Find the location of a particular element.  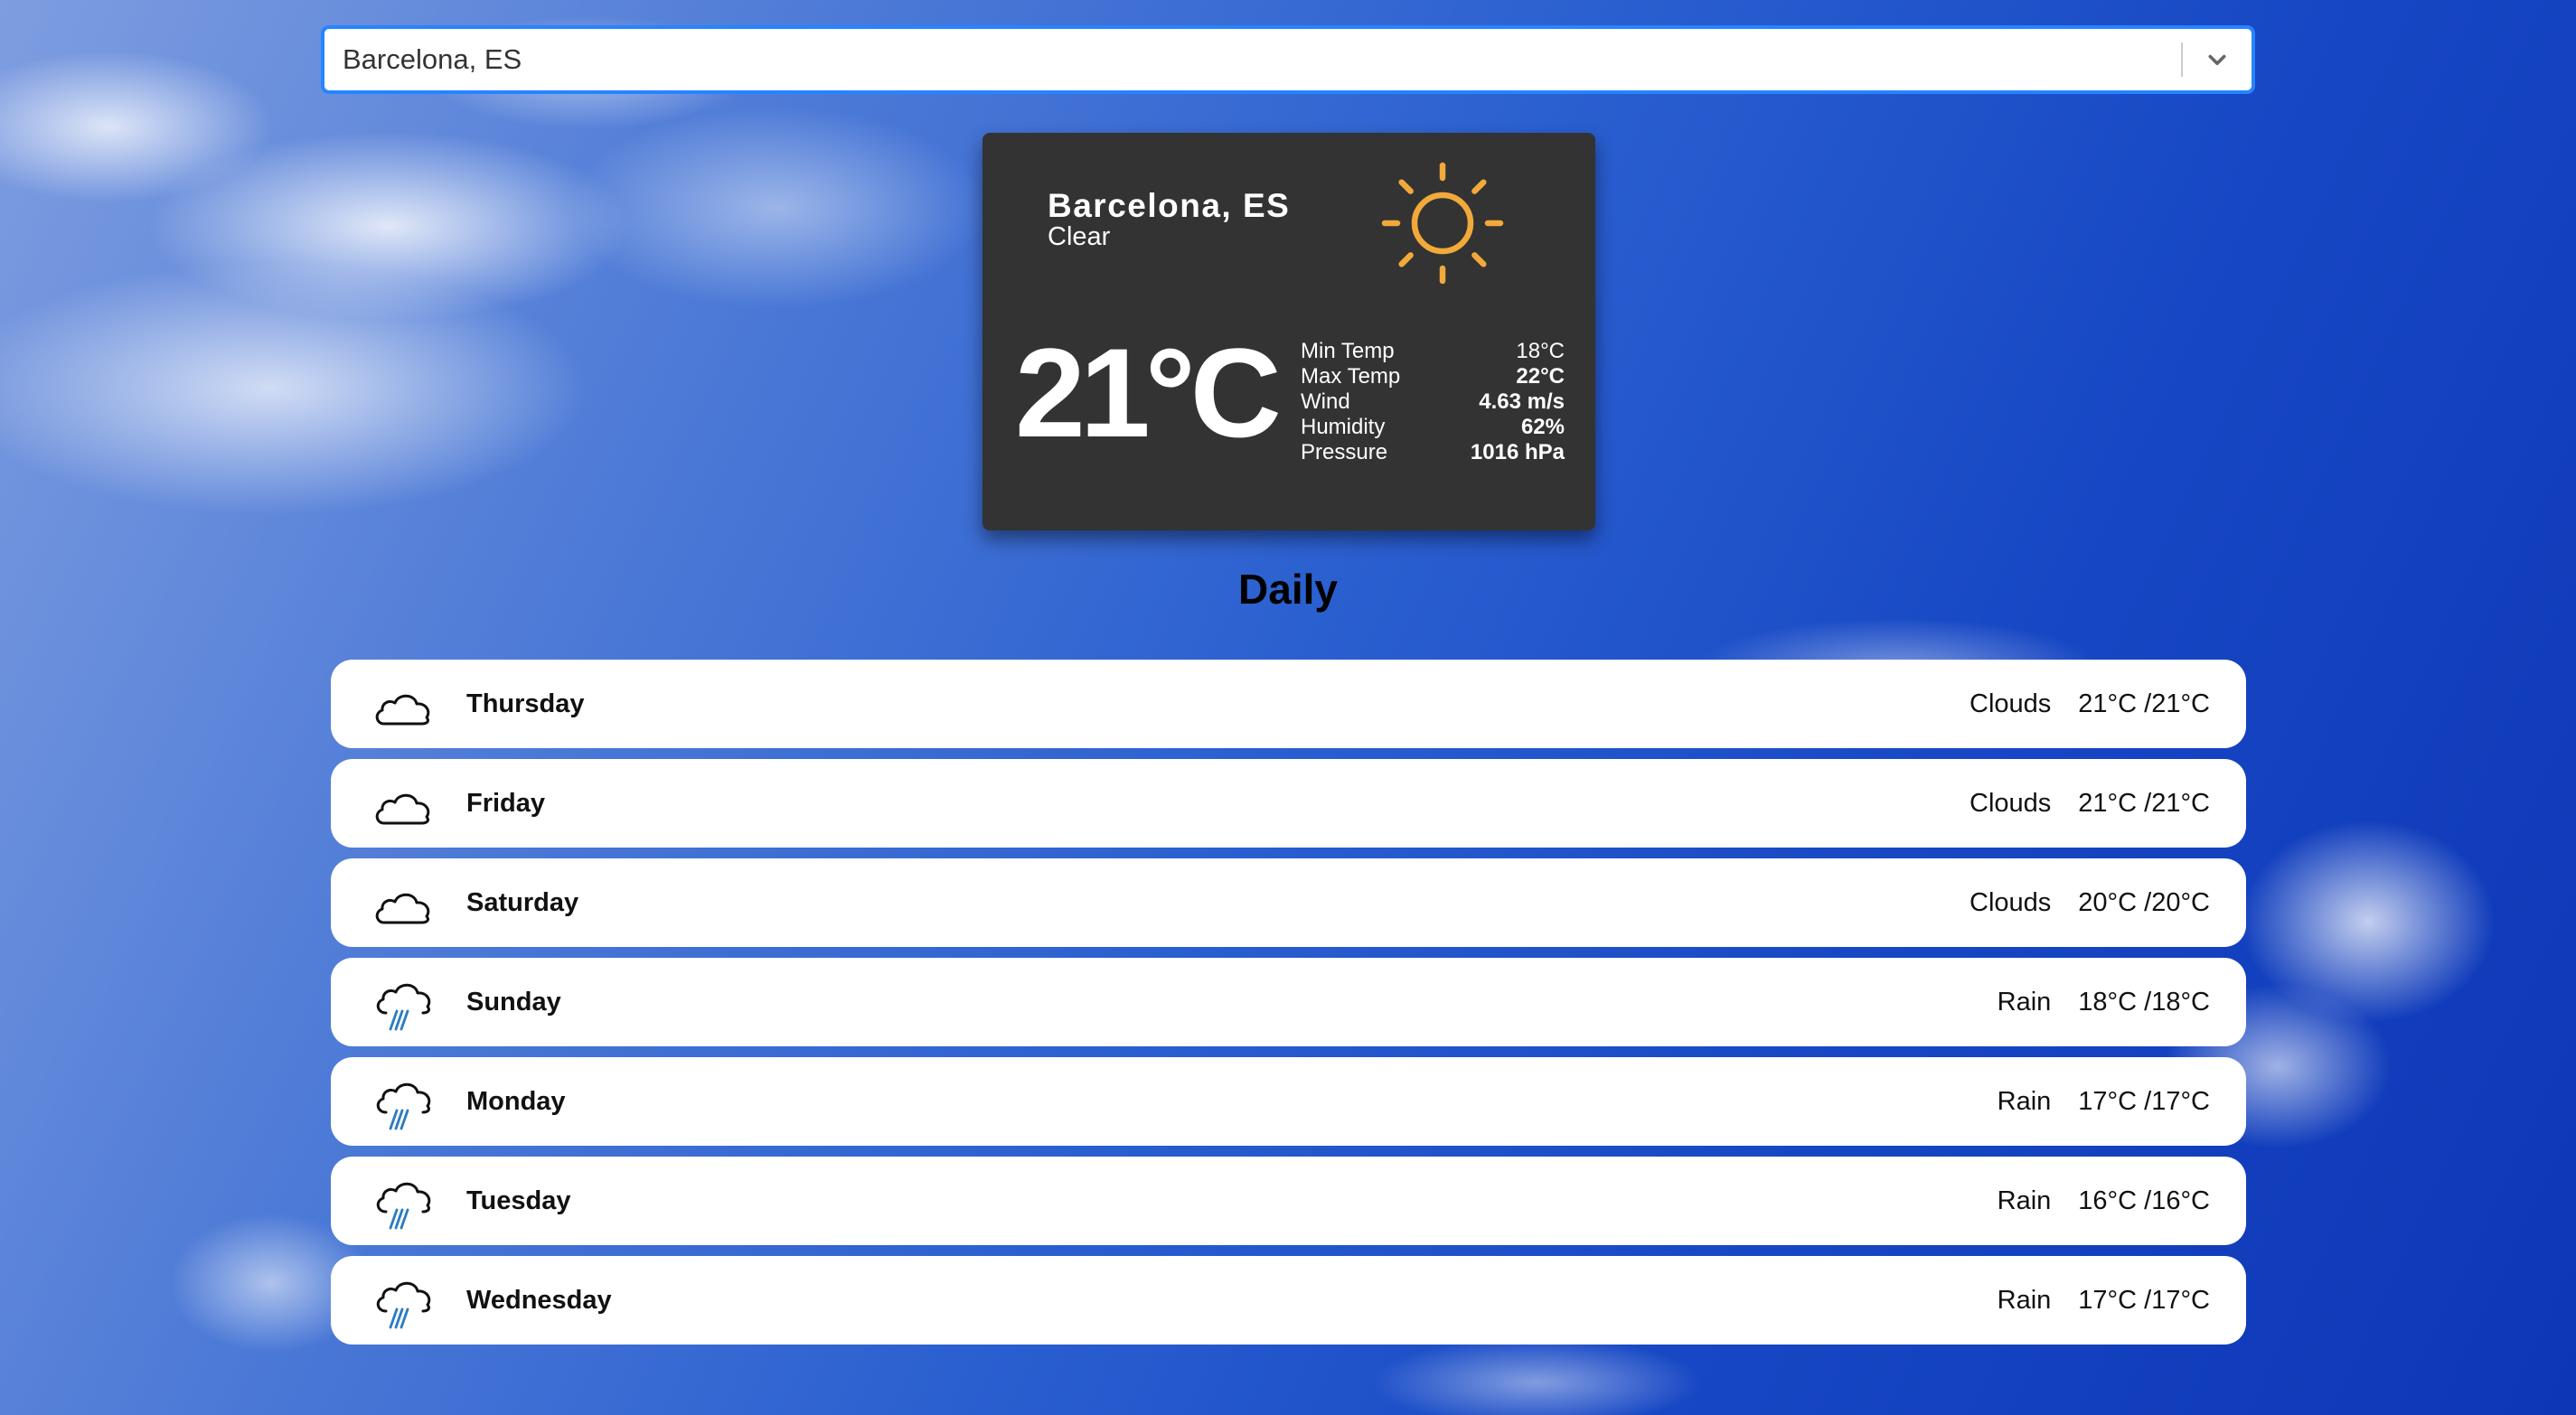

forecast-row-wednesday: Wednesday Rain 17°C /17°C is located at coordinates (1289, 1300).